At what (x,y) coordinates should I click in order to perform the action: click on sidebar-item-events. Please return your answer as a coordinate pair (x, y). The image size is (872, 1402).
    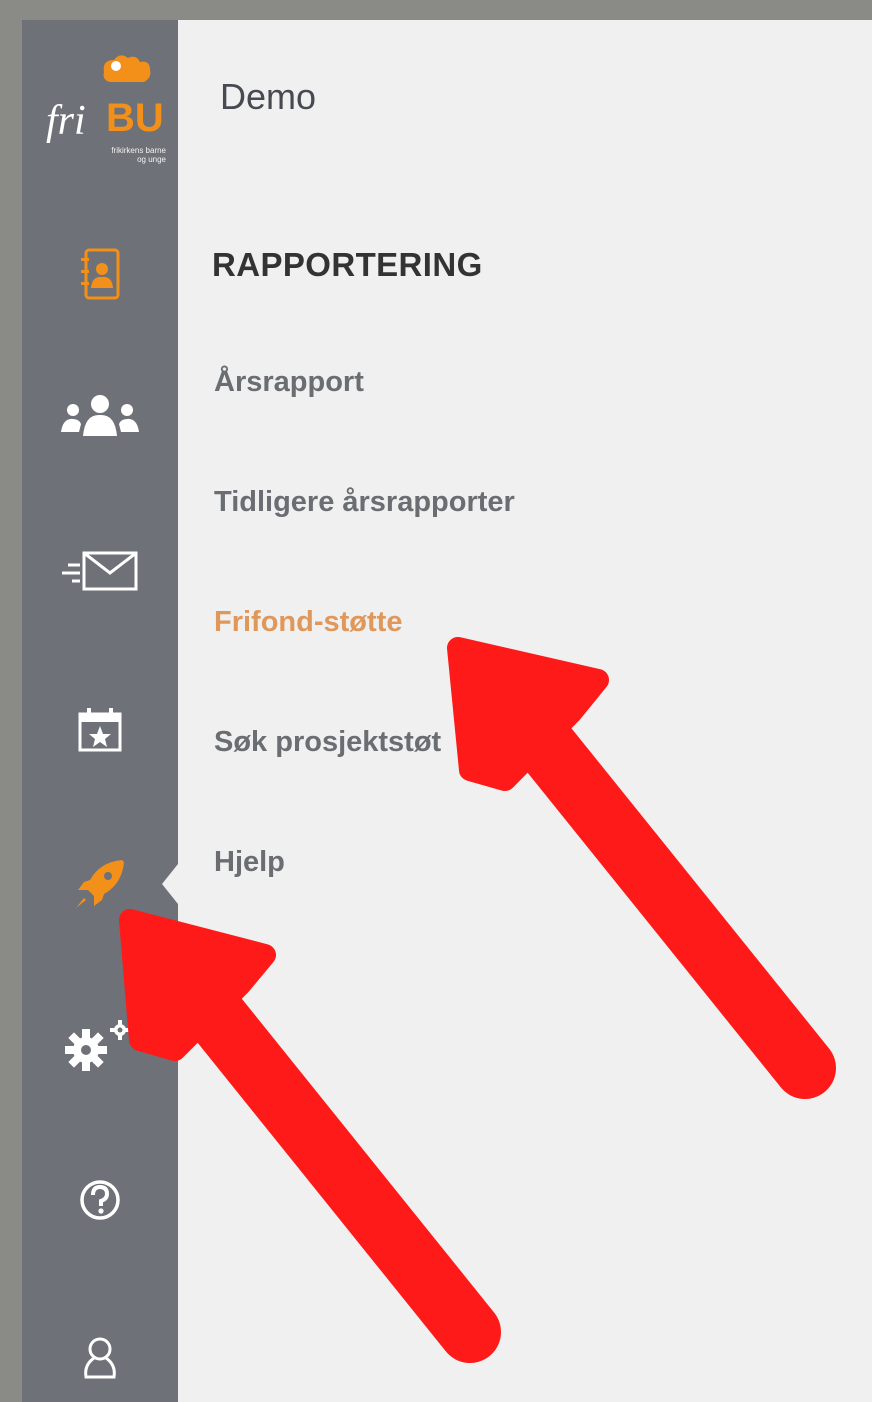
    Looking at the image, I should click on (100, 730).